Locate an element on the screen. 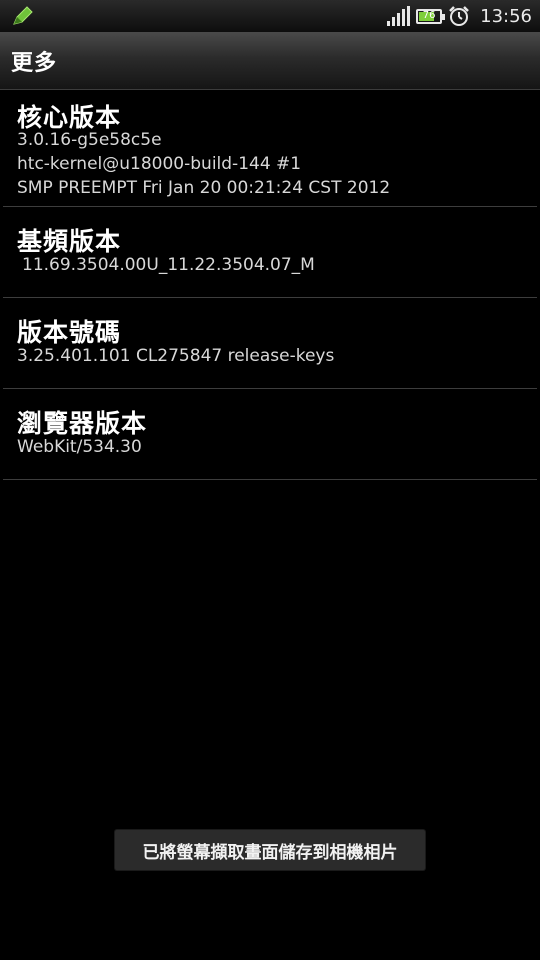 The image size is (540, 960). browser-version-value: WebKit/534.30 is located at coordinates (79, 447).